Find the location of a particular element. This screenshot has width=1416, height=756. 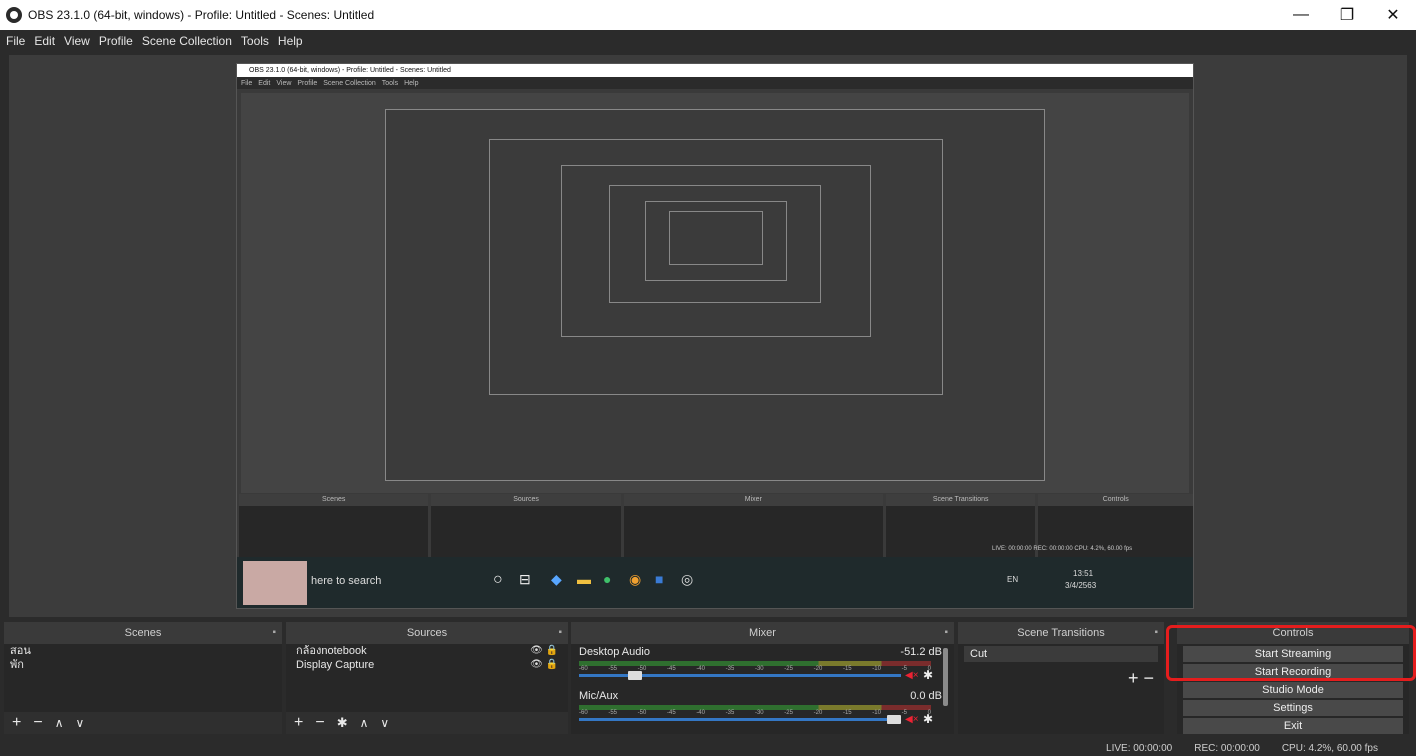

mixer-scrollbar is located at coordinates (945, 677).